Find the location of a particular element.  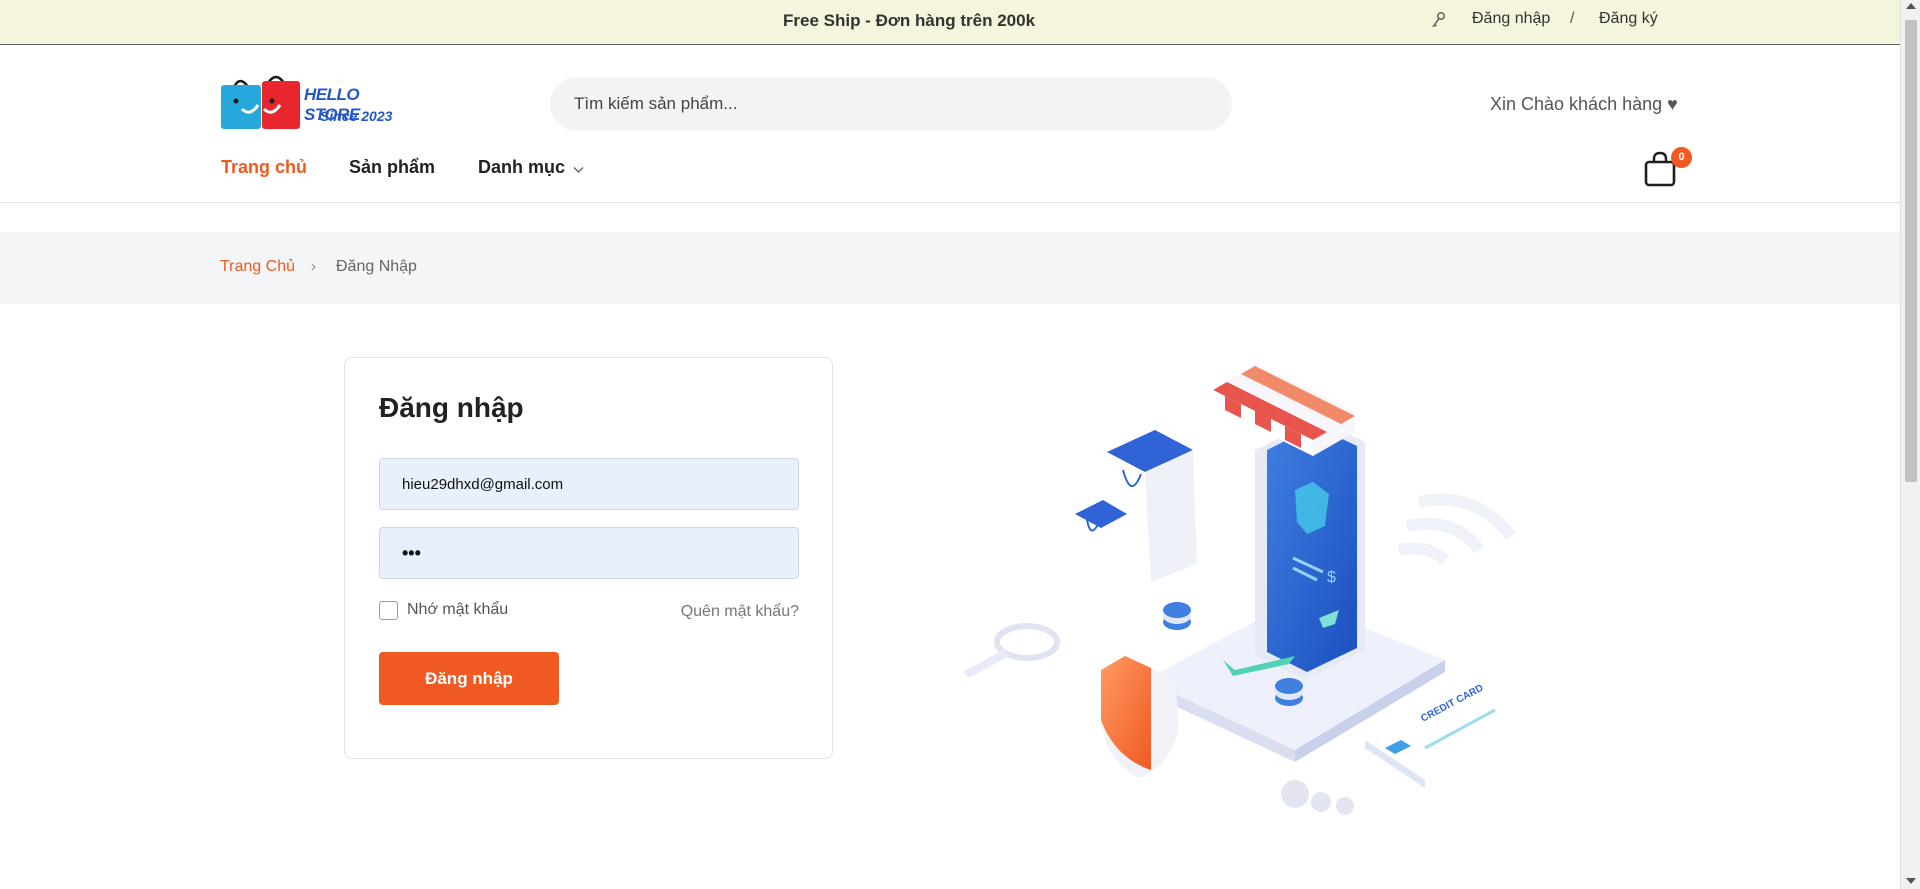

chevron-down-icon is located at coordinates (578, 170).